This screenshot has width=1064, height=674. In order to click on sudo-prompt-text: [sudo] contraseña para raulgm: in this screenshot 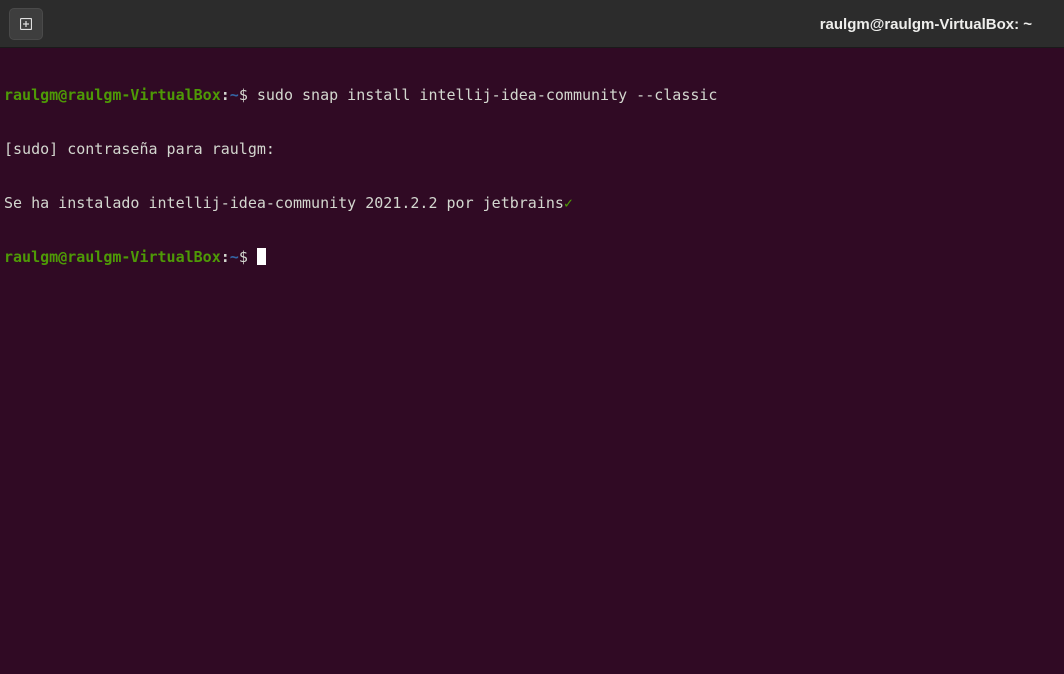, I will do `click(139, 149)`.